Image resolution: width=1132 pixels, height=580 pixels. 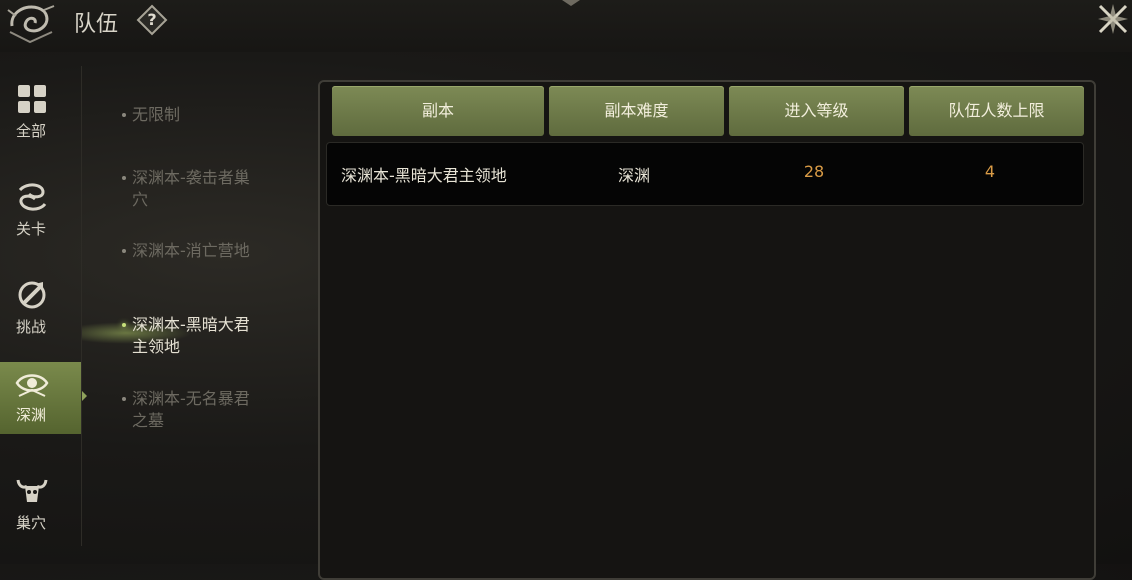 What do you see at coordinates (32, 295) in the screenshot?
I see `sword-icon` at bounding box center [32, 295].